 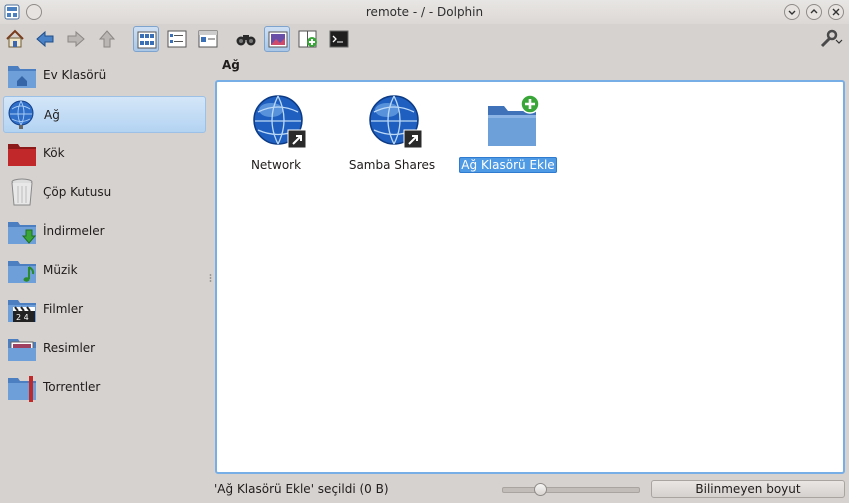 I want to click on up-button, so click(x=107, y=39).